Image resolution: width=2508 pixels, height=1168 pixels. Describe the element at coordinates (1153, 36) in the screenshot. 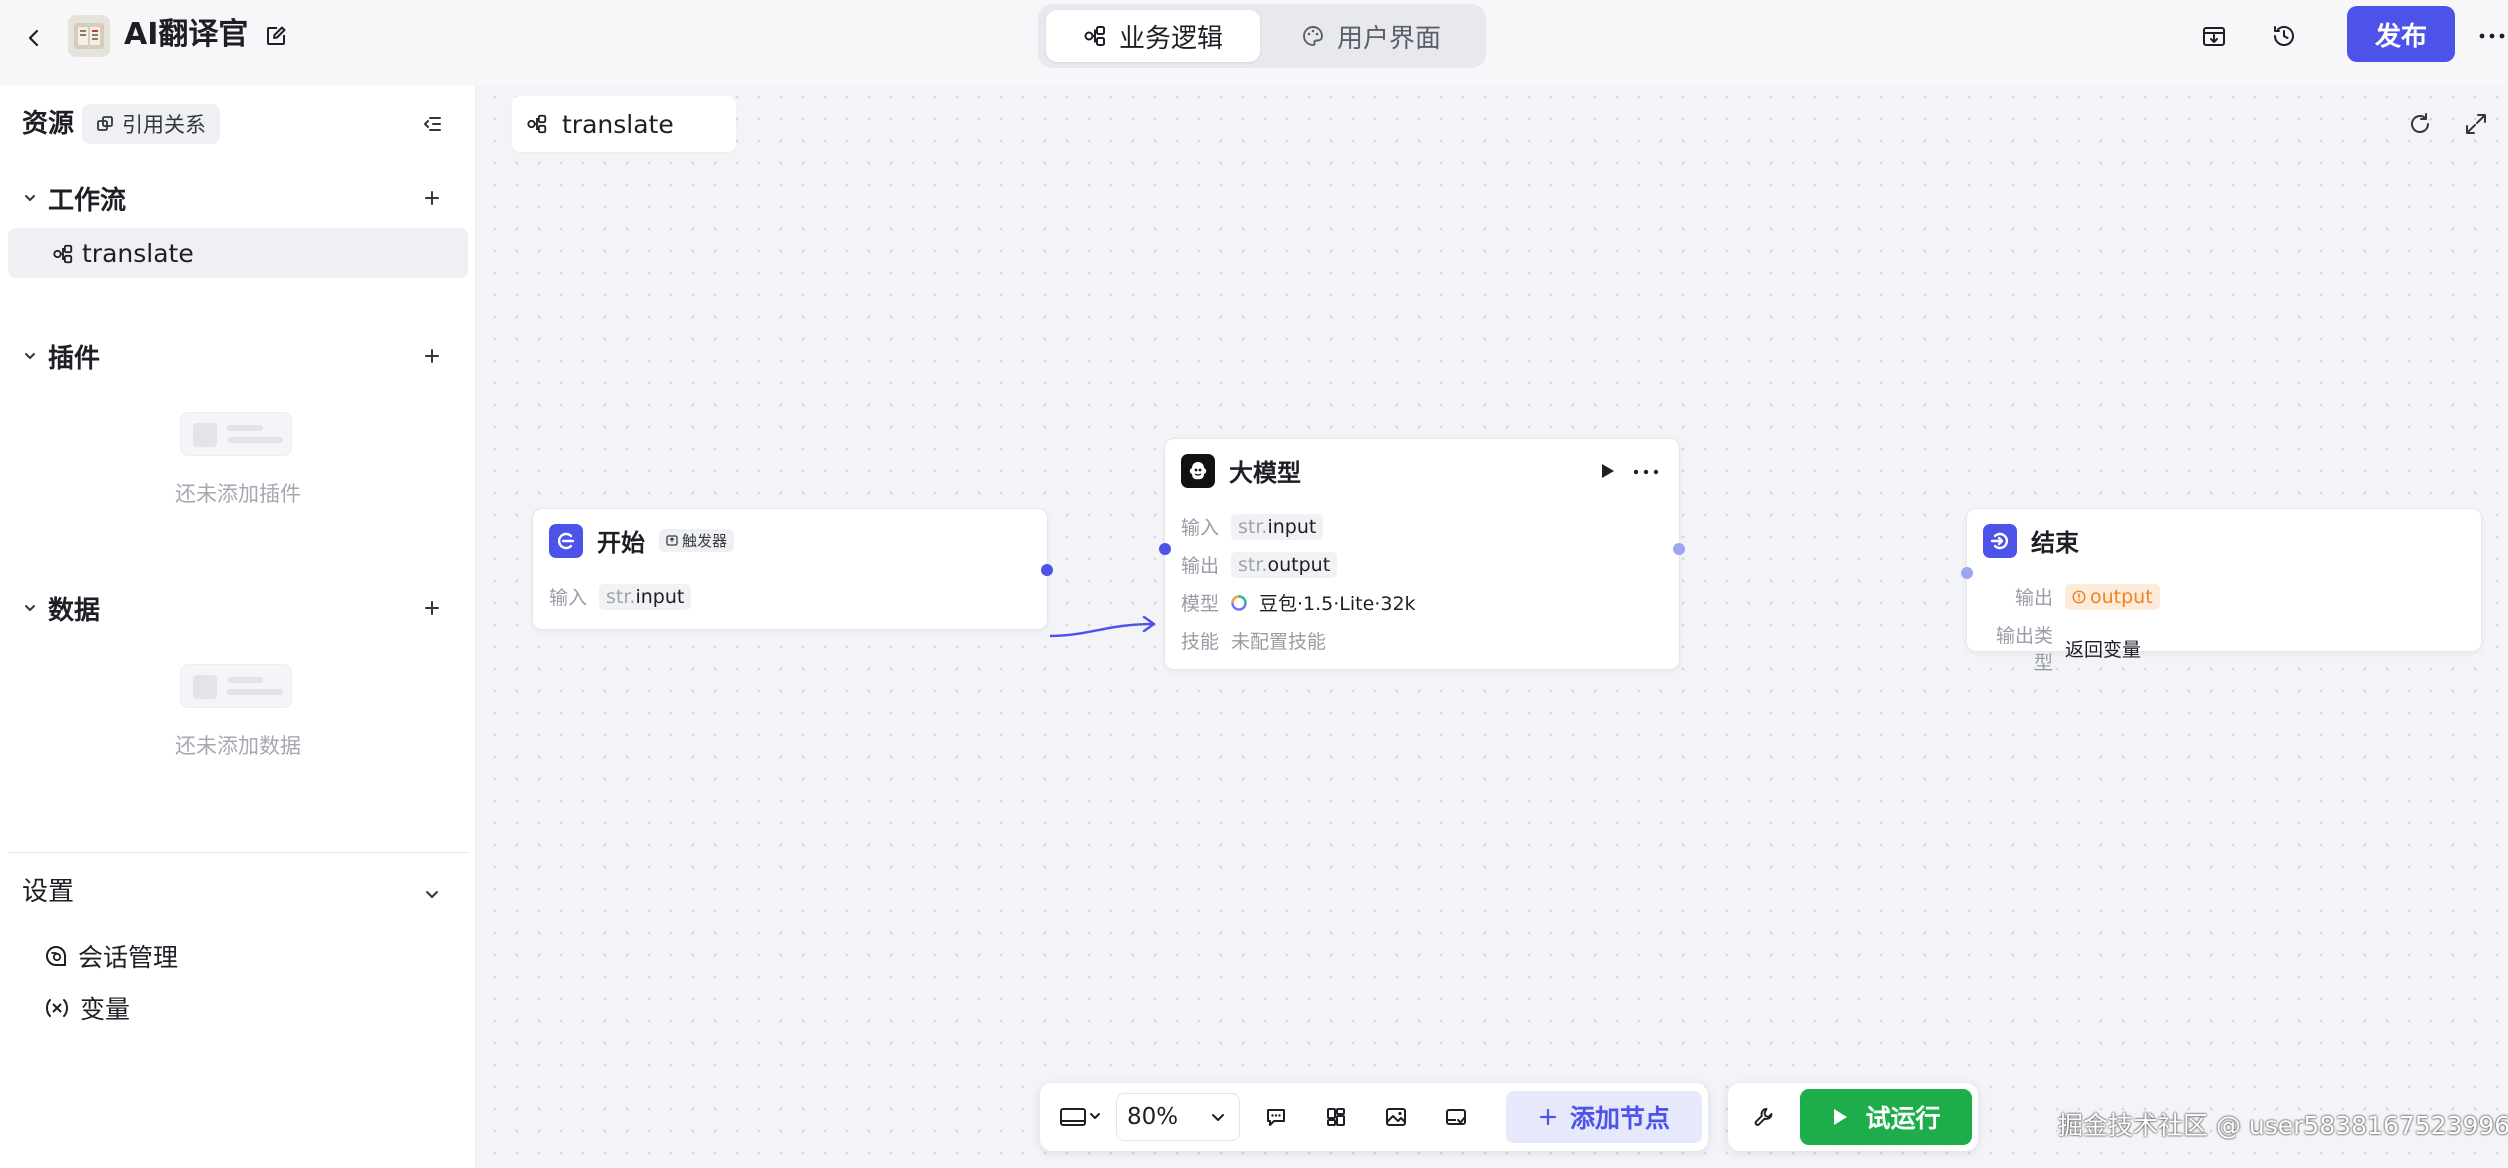

I see `tab-business-logic: 业务逻辑` at that location.